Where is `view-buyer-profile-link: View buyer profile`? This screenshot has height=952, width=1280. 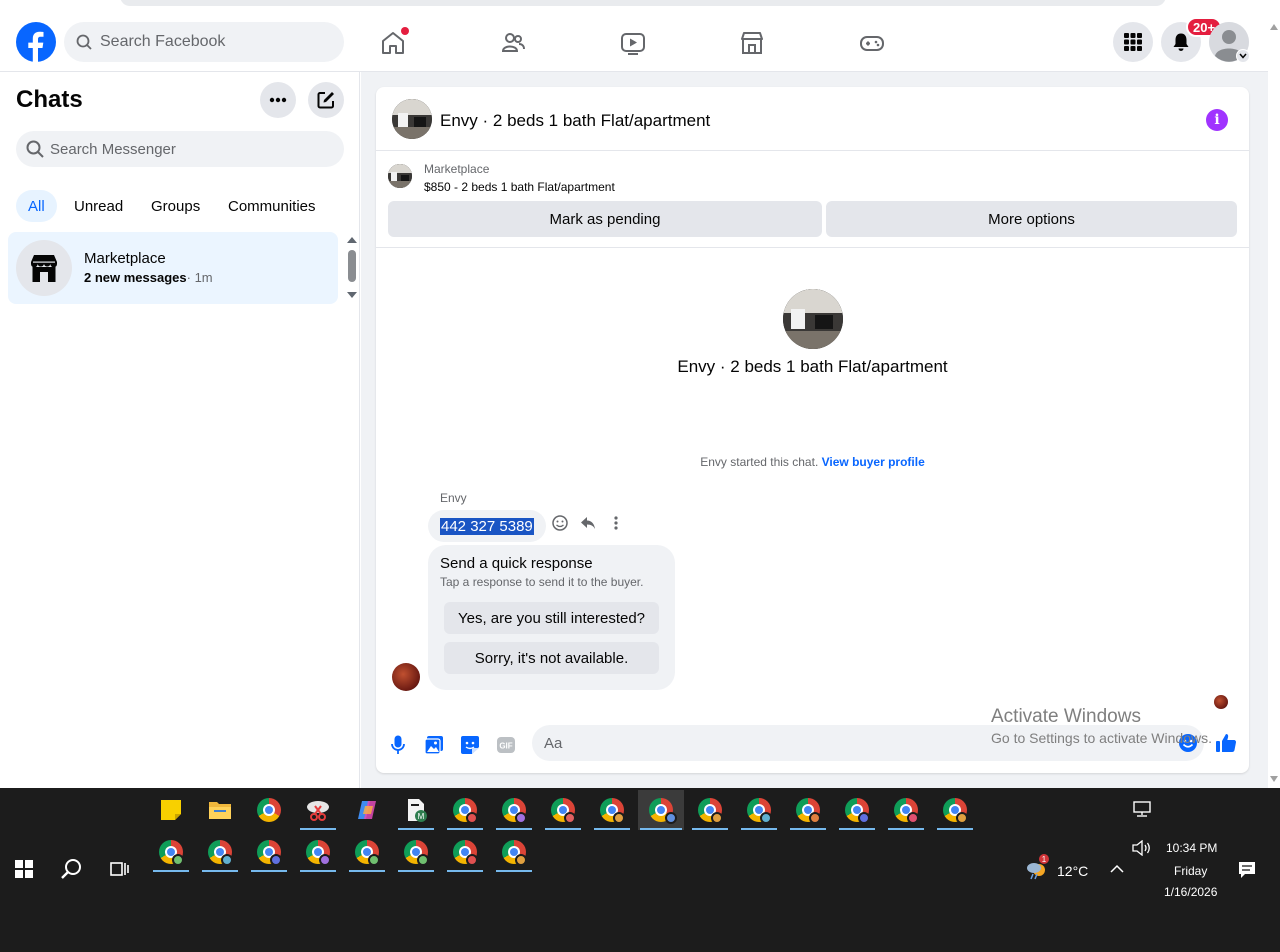
view-buyer-profile-link: View buyer profile is located at coordinates (873, 462).